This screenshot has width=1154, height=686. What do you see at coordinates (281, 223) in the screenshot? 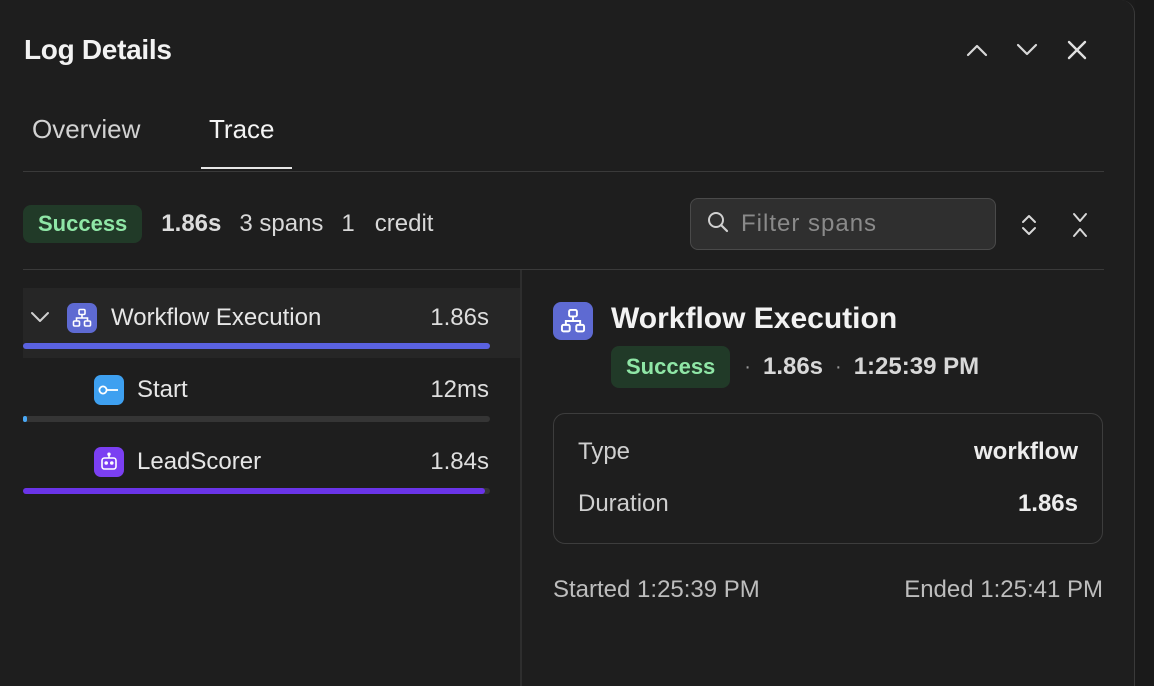
I see `span-count: 3 spans` at bounding box center [281, 223].